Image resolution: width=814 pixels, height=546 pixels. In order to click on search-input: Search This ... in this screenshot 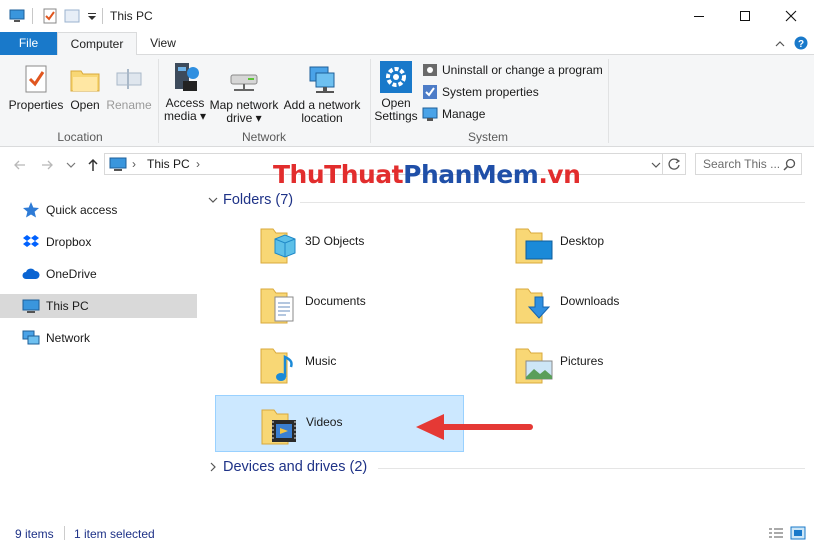, I will do `click(748, 164)`.